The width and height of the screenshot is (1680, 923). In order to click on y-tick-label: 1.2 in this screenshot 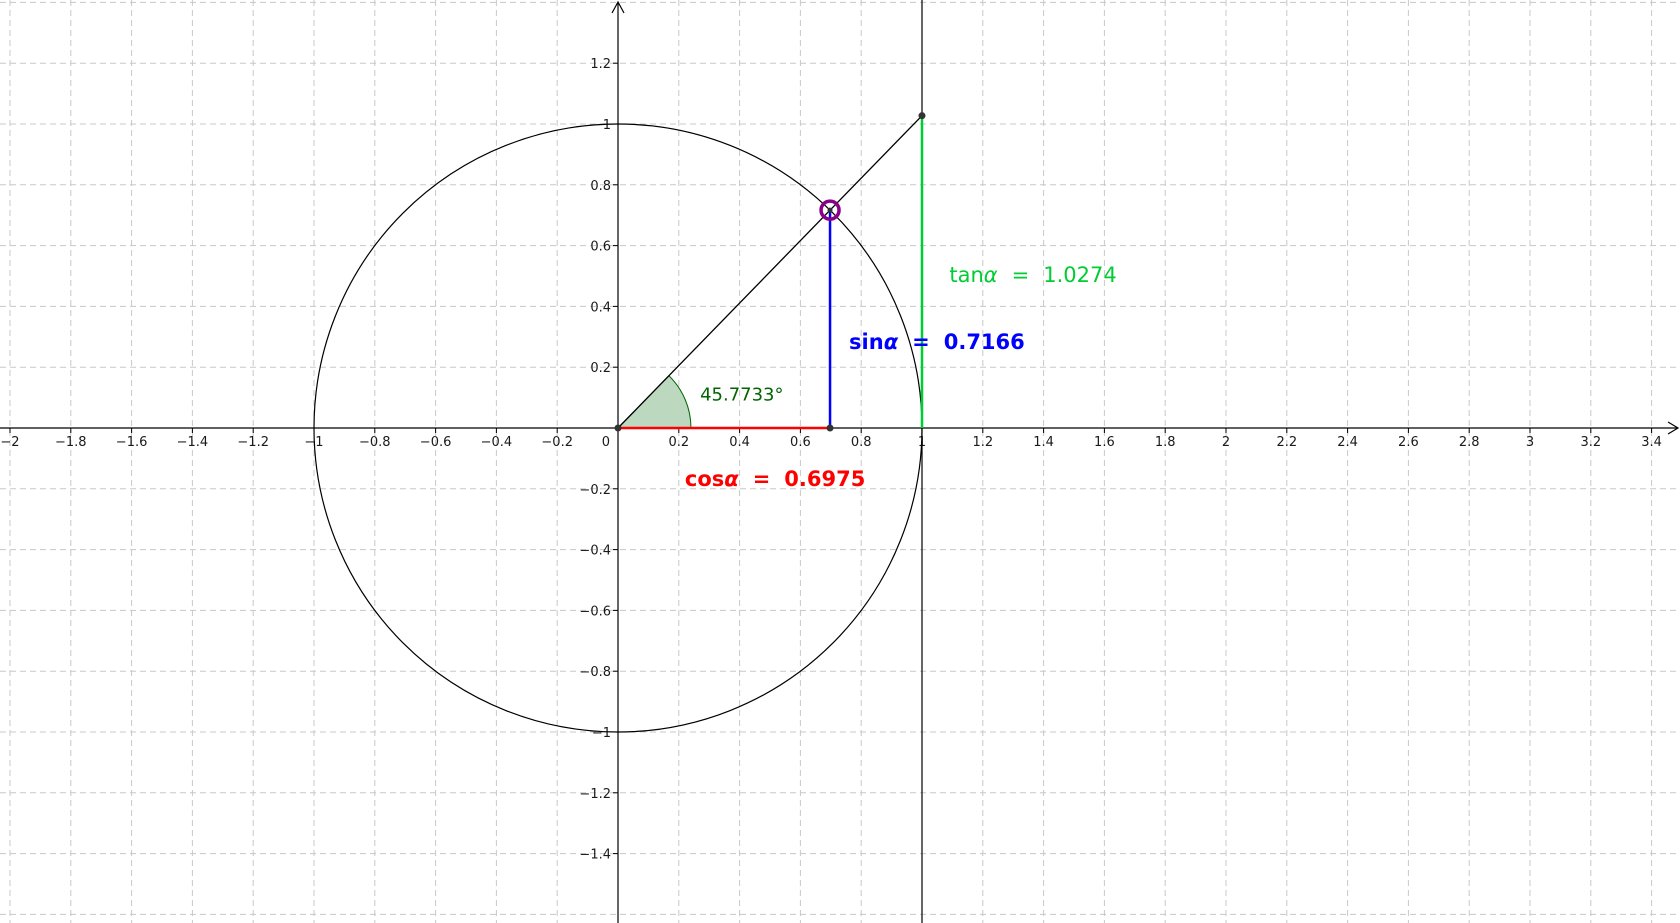, I will do `click(600, 64)`.